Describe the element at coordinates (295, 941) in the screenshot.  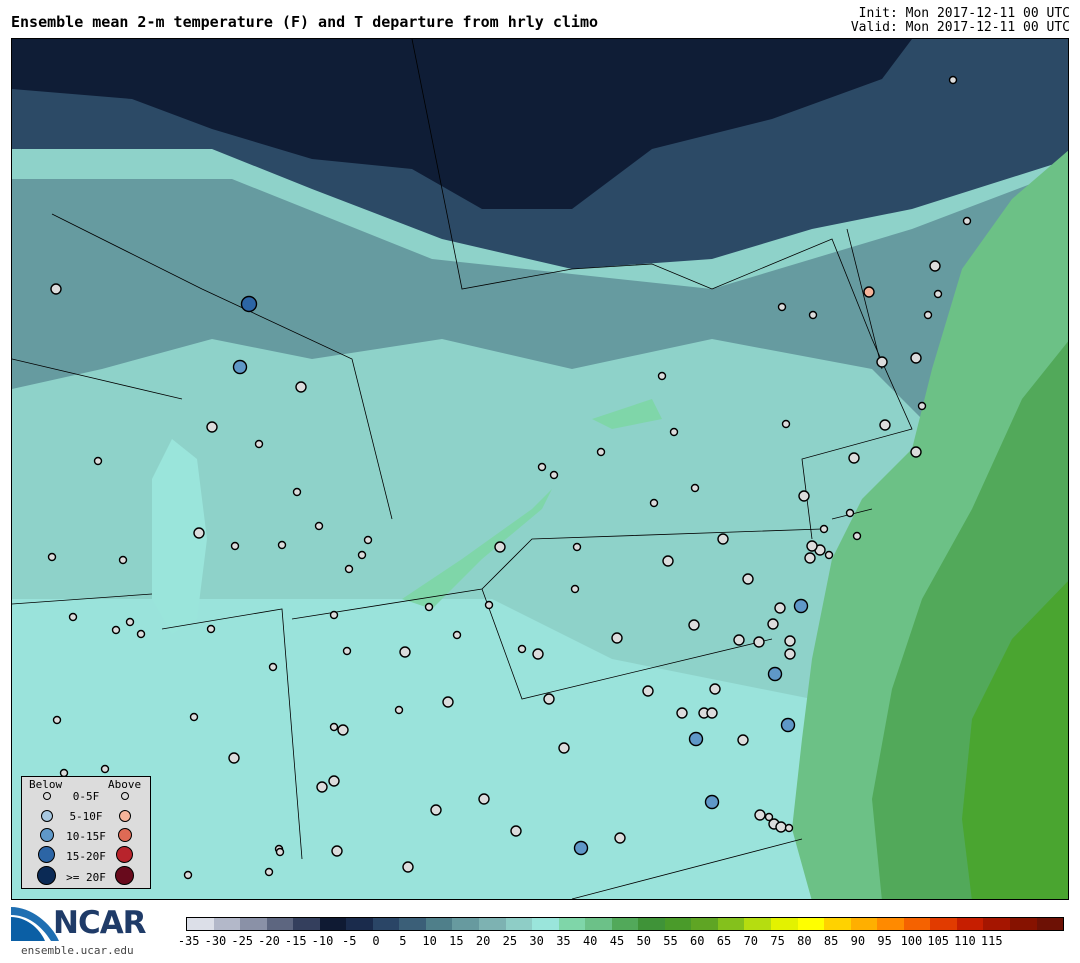
I see `colorbar-tick-label: -15` at that location.